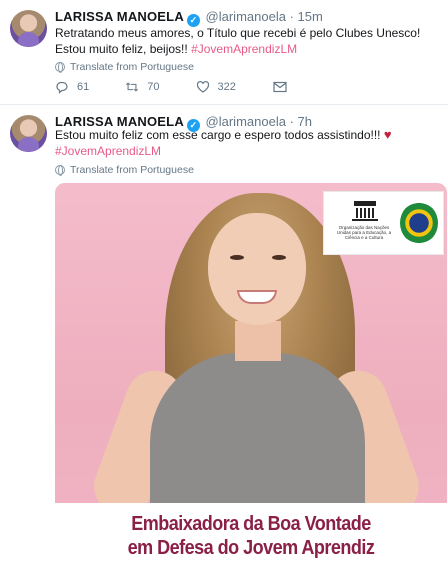  I want to click on like-button: 322, so click(216, 87).